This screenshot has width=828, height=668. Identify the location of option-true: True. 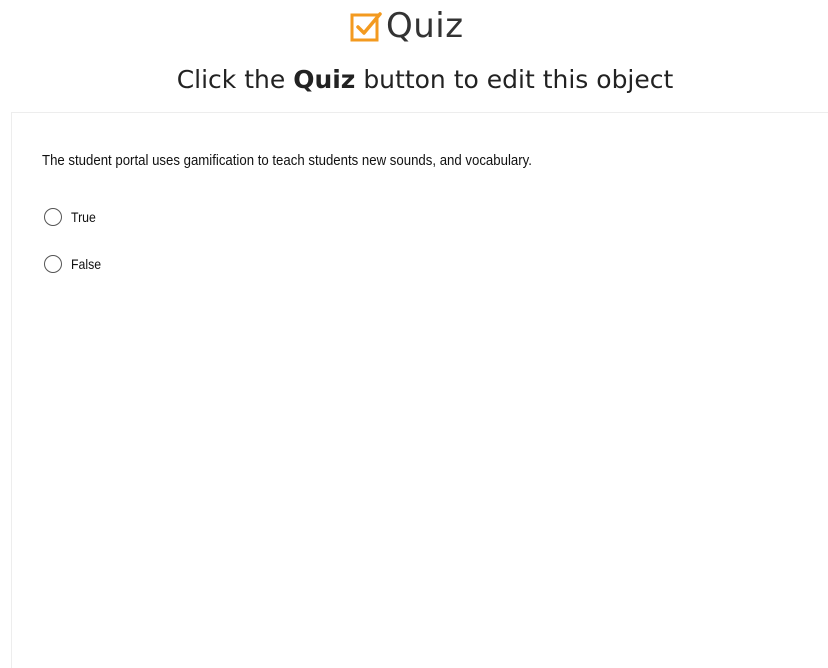
(71, 217).